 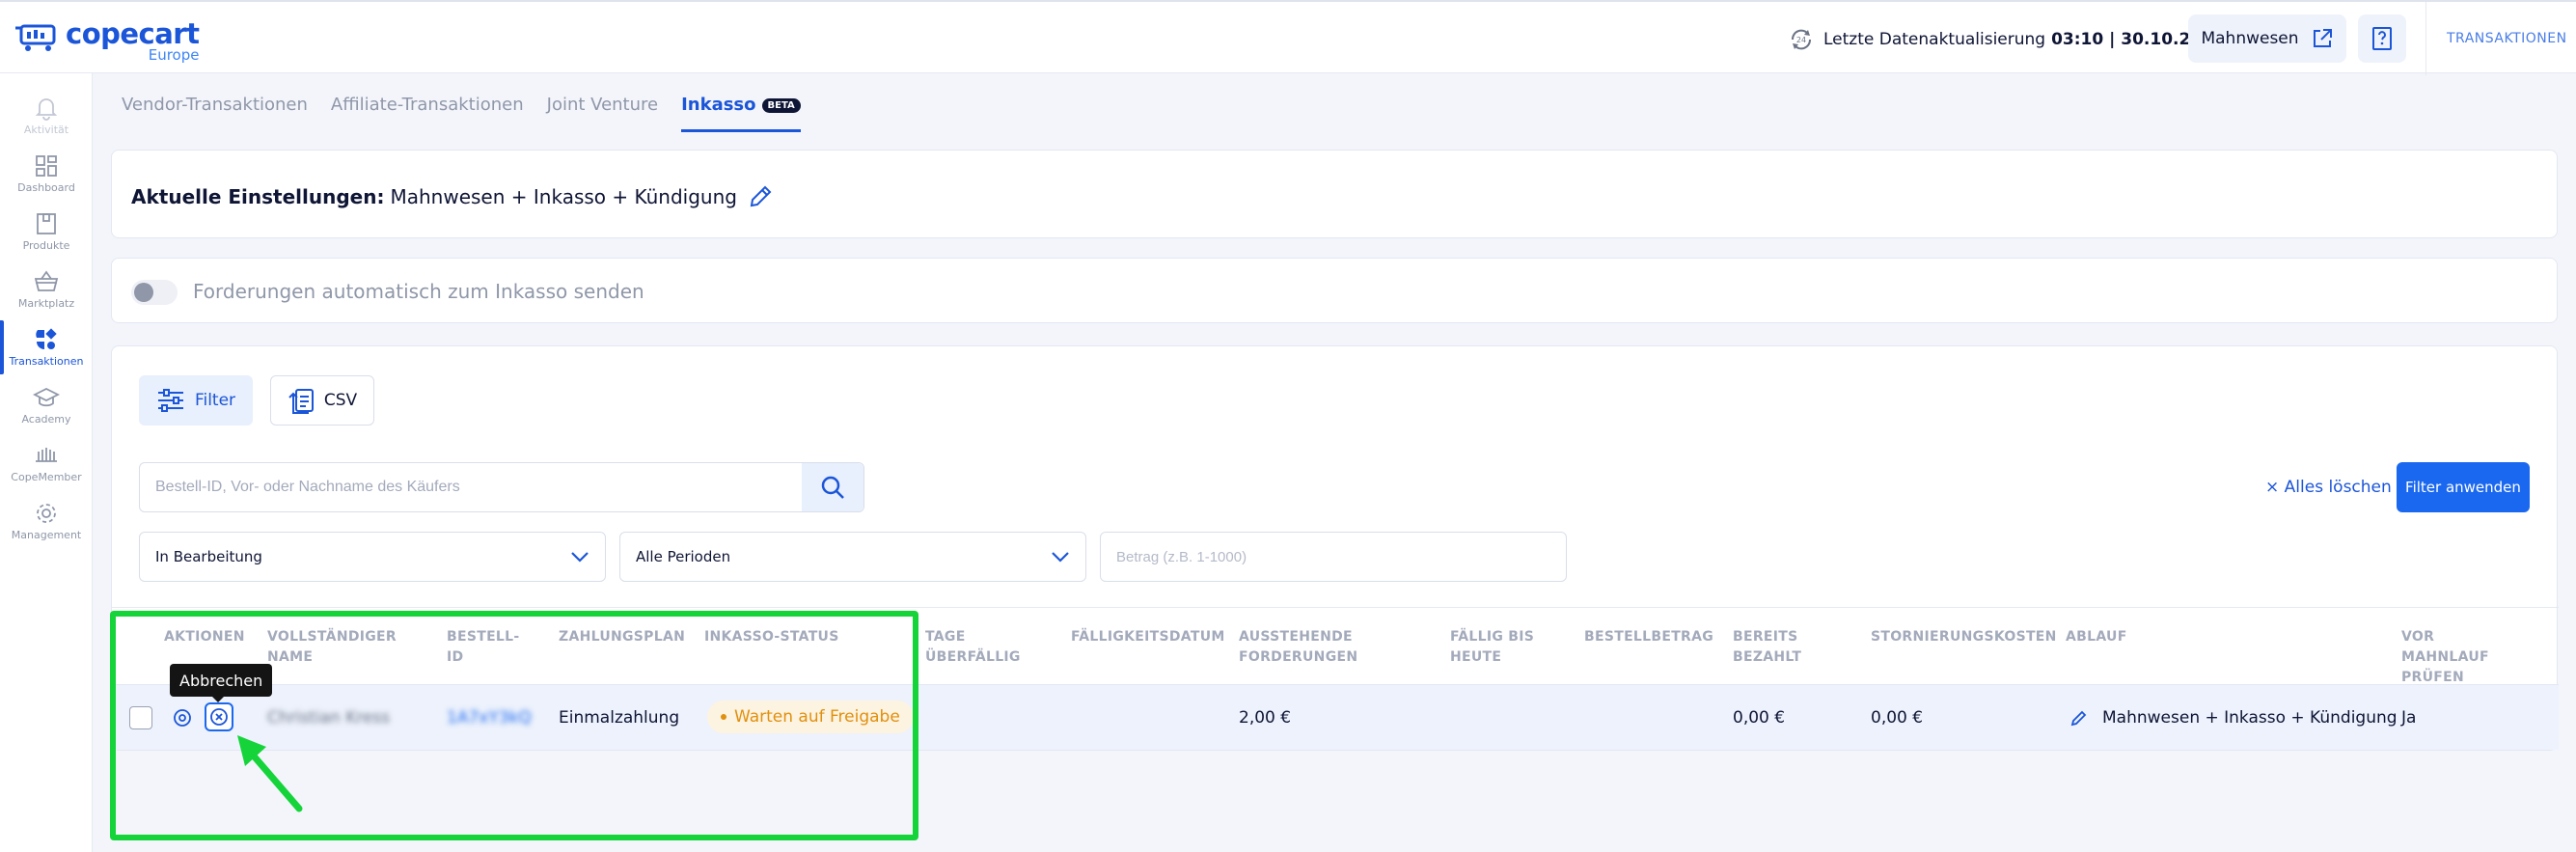 What do you see at coordinates (46, 411) in the screenshot?
I see `sidebar-item-academy: Academy` at bounding box center [46, 411].